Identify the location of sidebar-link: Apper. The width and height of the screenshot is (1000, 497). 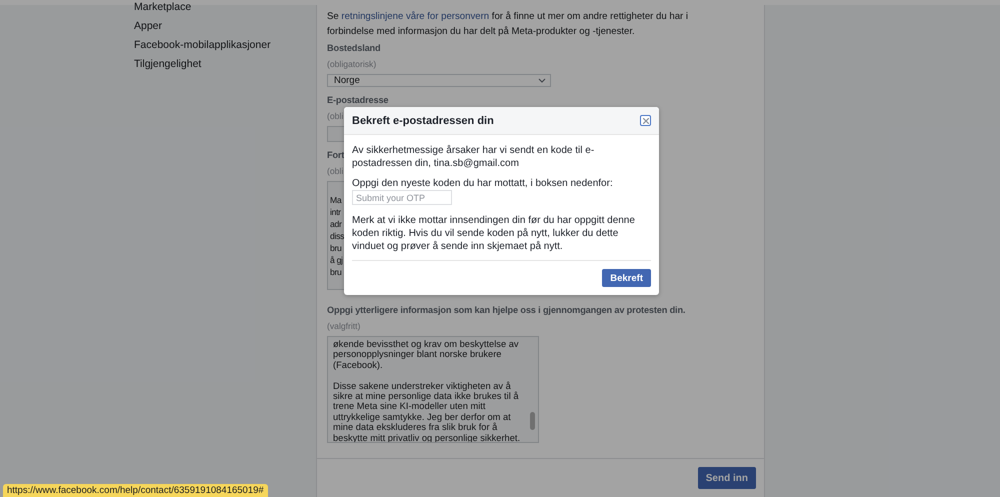
(225, 26).